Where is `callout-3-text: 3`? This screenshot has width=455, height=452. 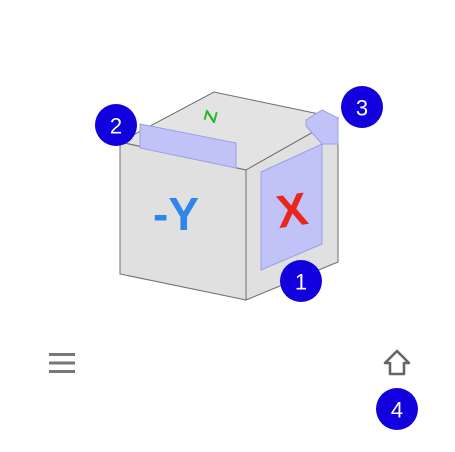
callout-3-text: 3 is located at coordinates (362, 108).